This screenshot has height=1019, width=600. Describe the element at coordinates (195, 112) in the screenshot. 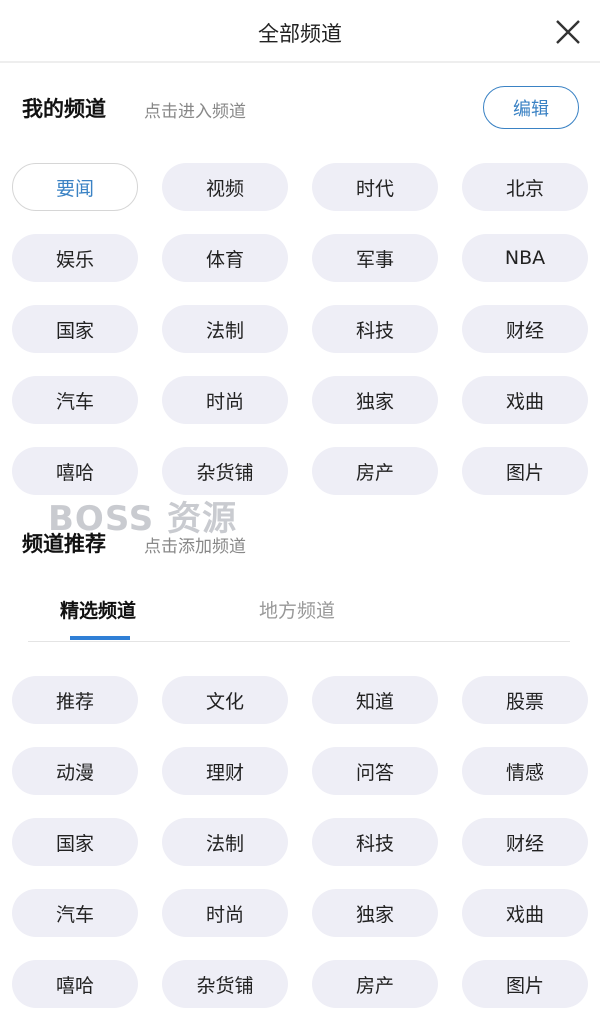

I see `my-channels-hint: 点击进入频道` at that location.